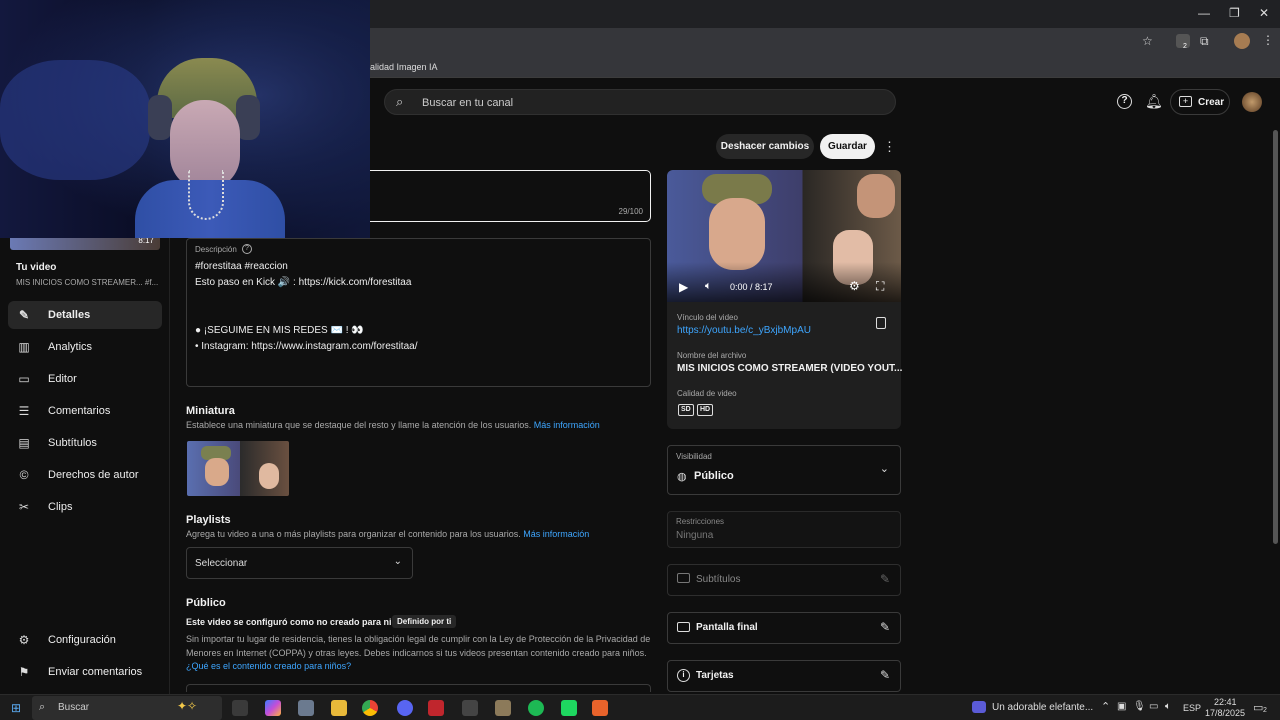 The width and height of the screenshot is (1280, 720). What do you see at coordinates (1268, 40) in the screenshot?
I see `browser-menu-icon: ⋮` at bounding box center [1268, 40].